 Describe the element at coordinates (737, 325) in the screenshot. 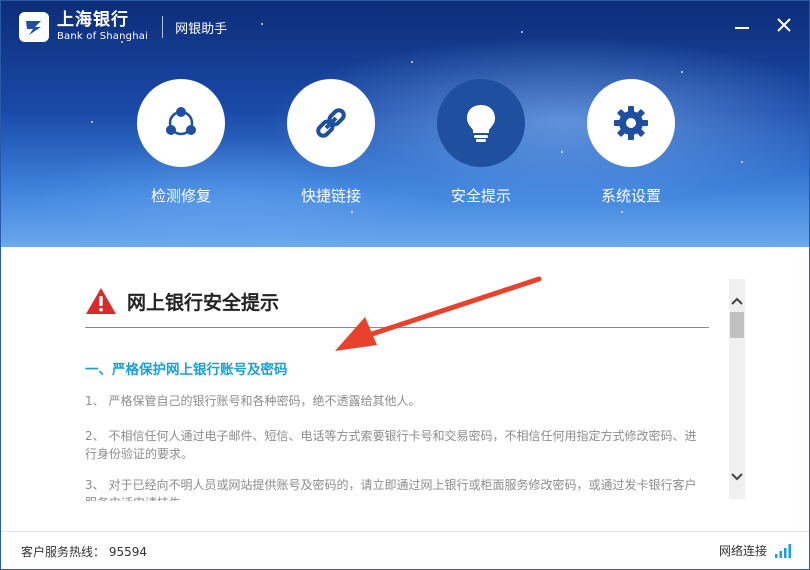

I see `scroll-thumb` at that location.